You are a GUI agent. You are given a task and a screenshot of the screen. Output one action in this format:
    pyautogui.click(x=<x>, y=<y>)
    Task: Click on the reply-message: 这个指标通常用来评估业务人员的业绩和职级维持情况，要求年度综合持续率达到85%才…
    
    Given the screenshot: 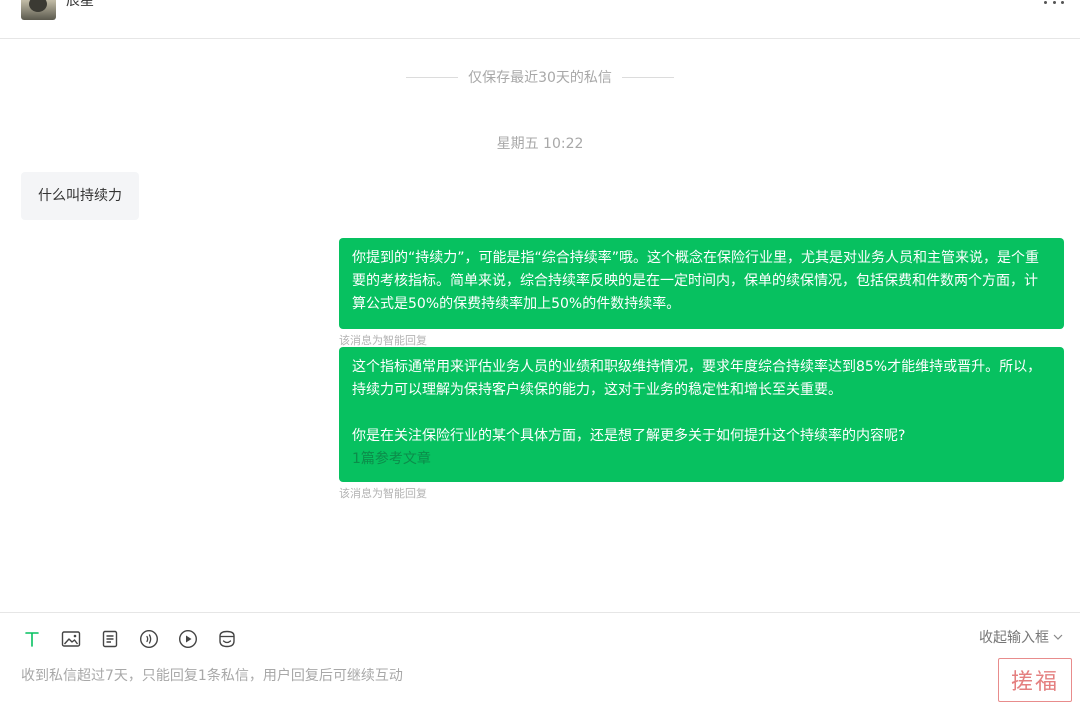 What is the action you would take?
    pyautogui.click(x=701, y=414)
    